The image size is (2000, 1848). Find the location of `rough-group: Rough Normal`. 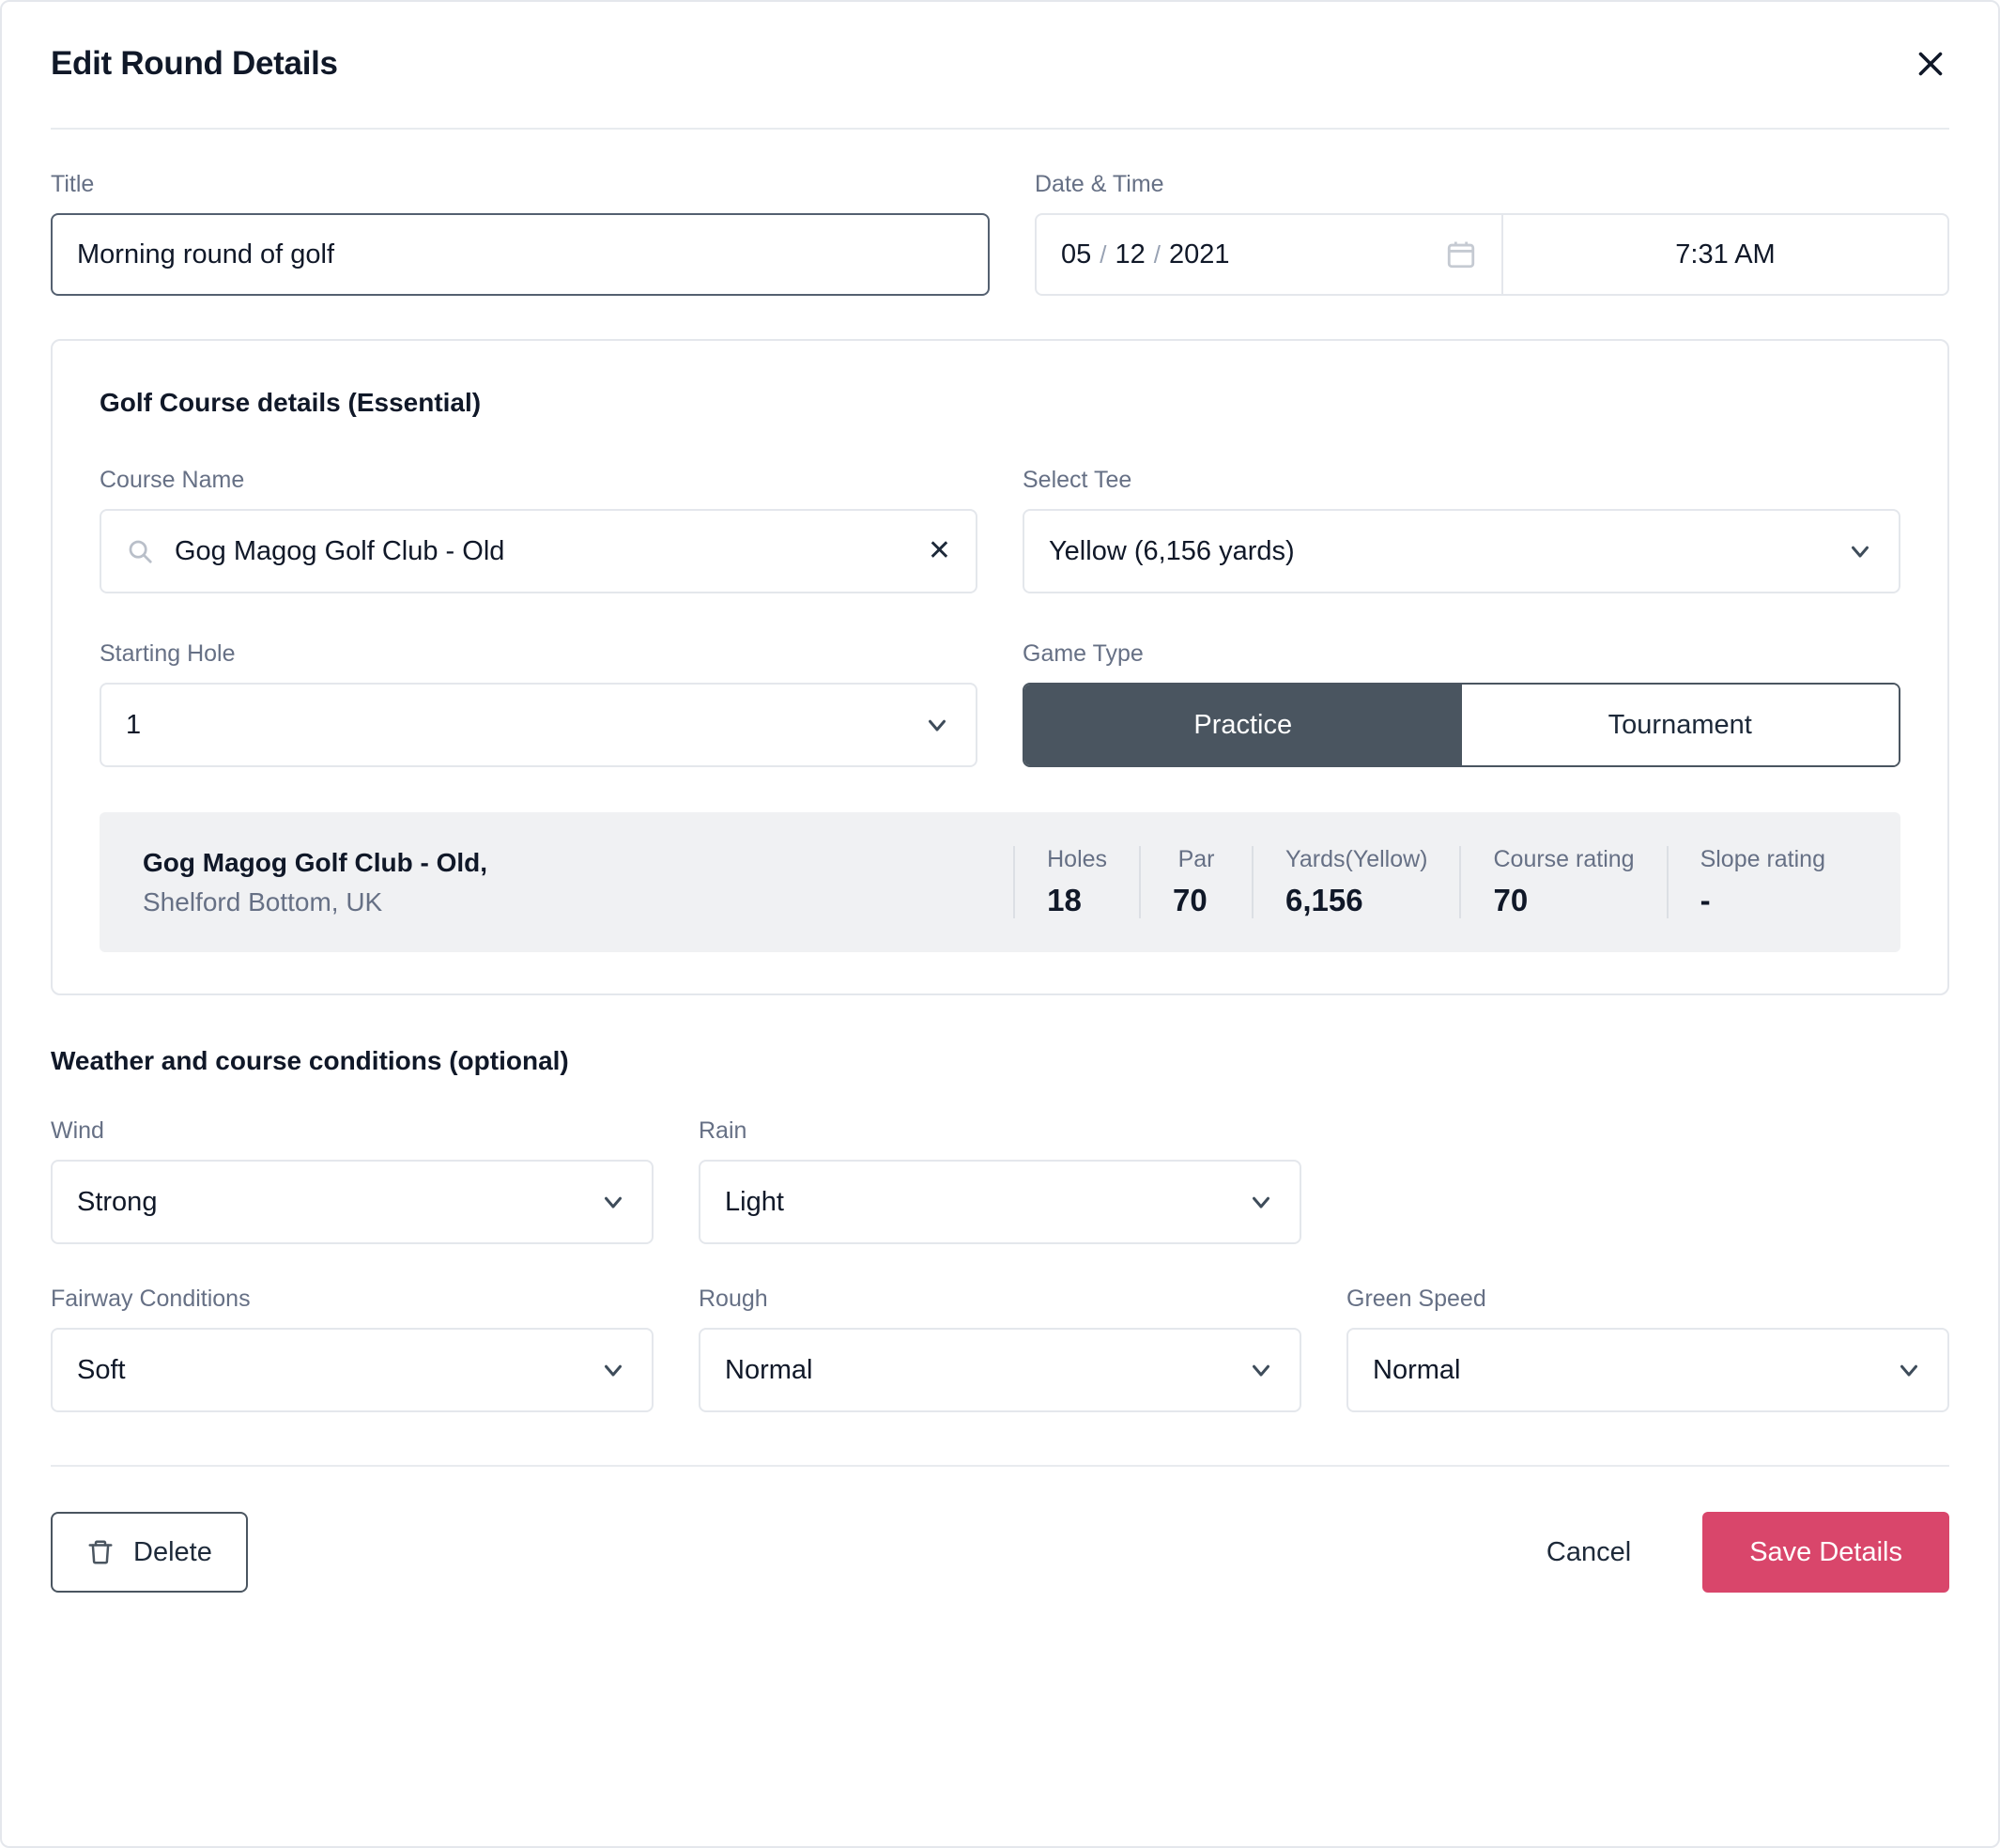

rough-group: Rough Normal is located at coordinates (1000, 1349).